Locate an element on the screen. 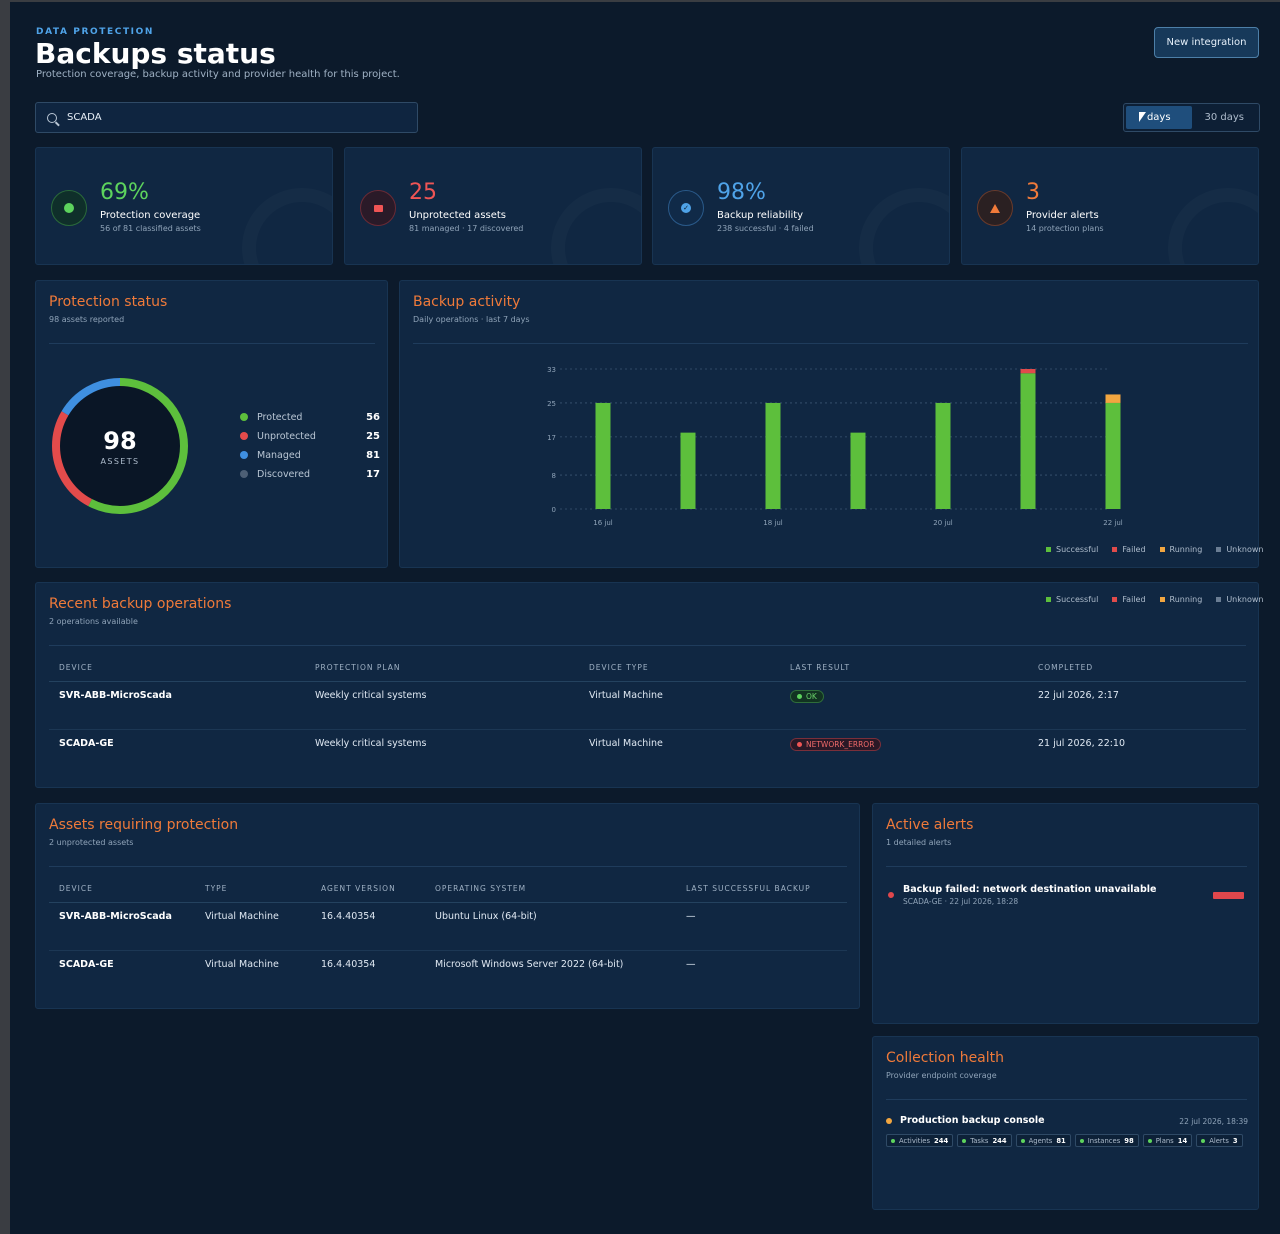 This screenshot has width=1280, height=1234. donut-total: 98 is located at coordinates (120, 440).